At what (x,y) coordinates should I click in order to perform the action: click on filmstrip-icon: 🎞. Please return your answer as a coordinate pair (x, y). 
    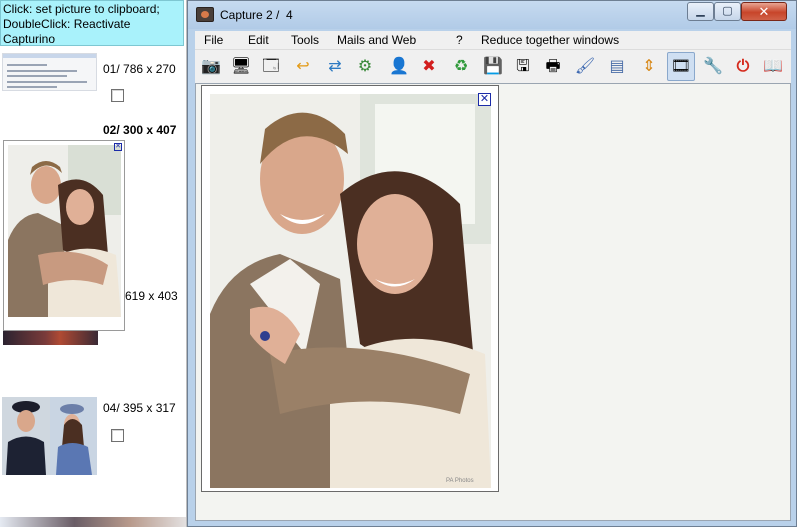
    Looking at the image, I should click on (681, 66).